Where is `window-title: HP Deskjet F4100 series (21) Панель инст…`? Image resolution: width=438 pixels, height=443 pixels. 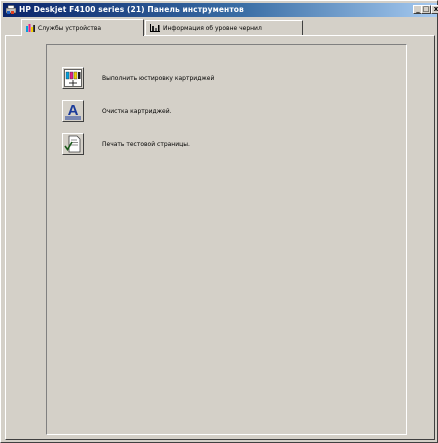
window-title: HP Deskjet F4100 series (21) Панель инст… is located at coordinates (131, 9).